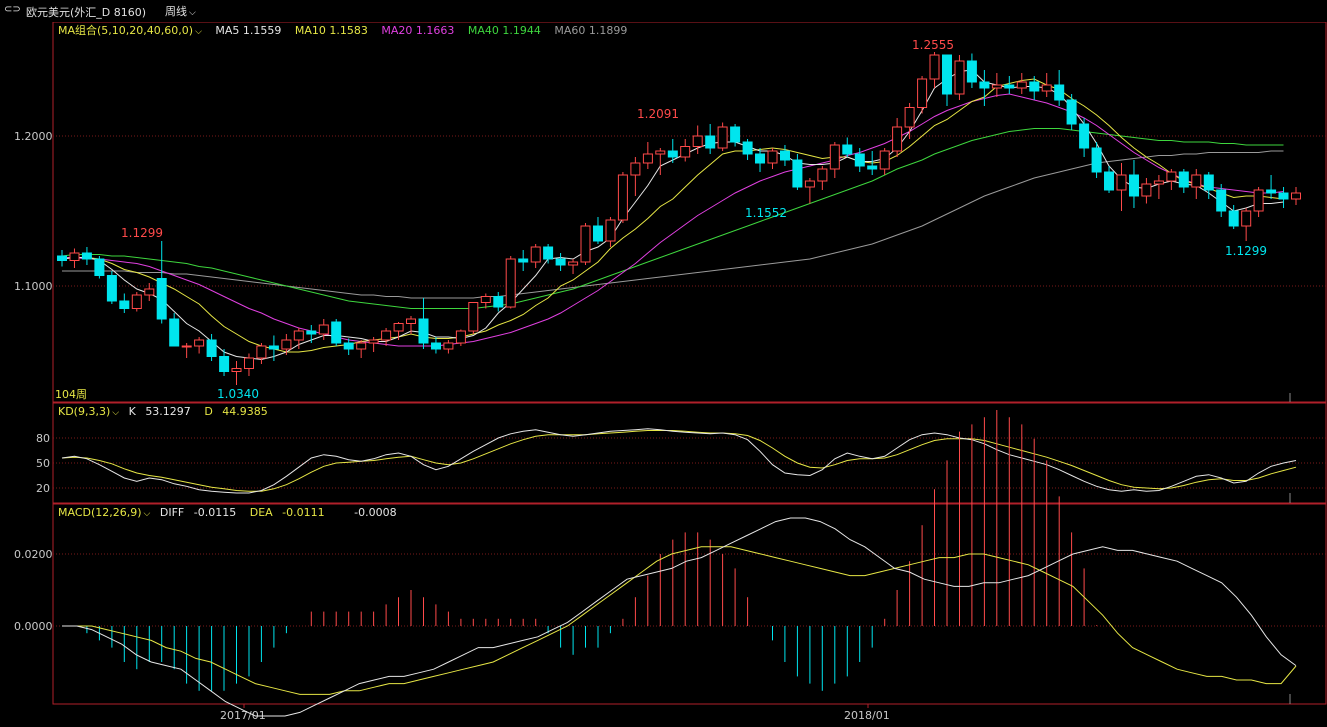 This screenshot has width=1327, height=727. Describe the element at coordinates (43, 438) in the screenshot. I see `kd-y-tick-80: 80` at that location.